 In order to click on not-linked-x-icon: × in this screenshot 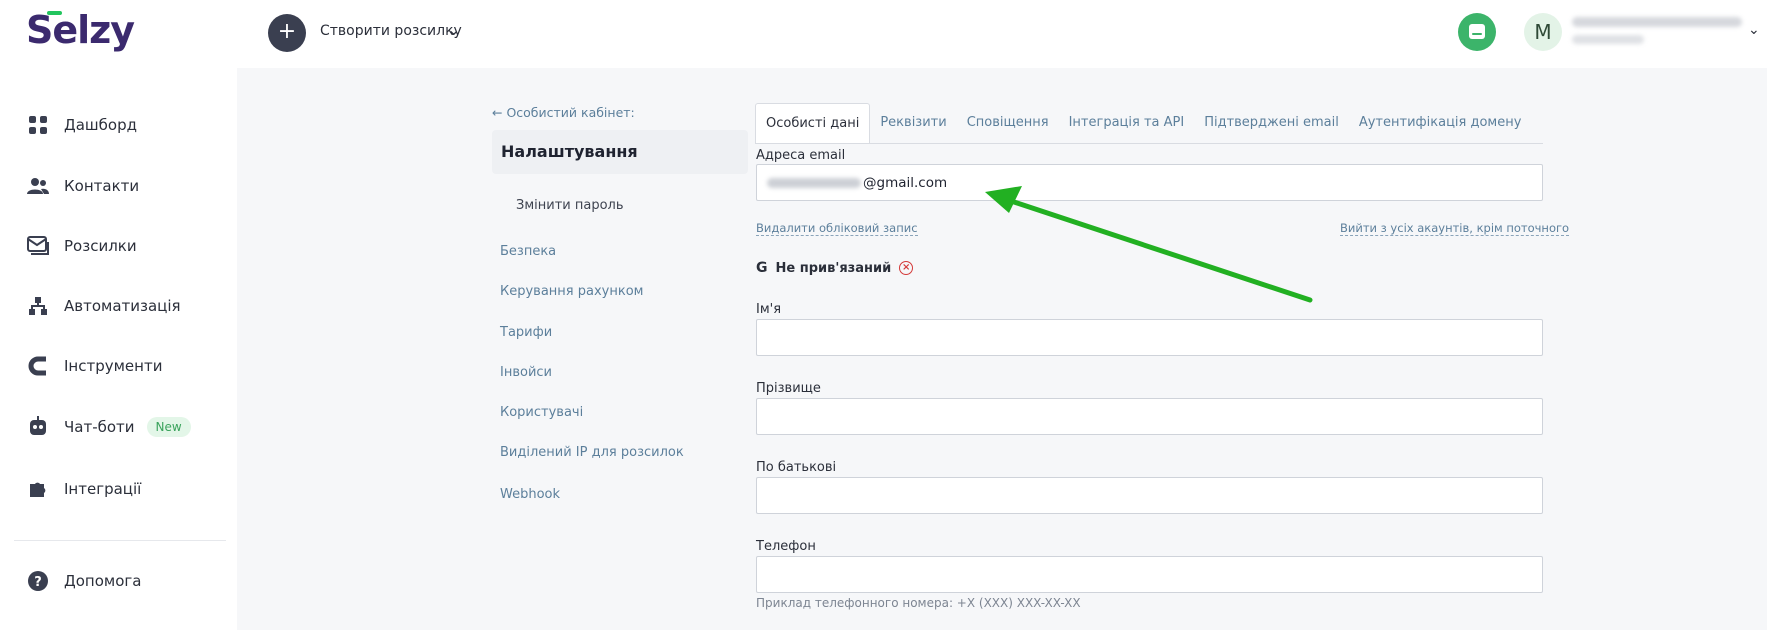, I will do `click(906, 268)`.